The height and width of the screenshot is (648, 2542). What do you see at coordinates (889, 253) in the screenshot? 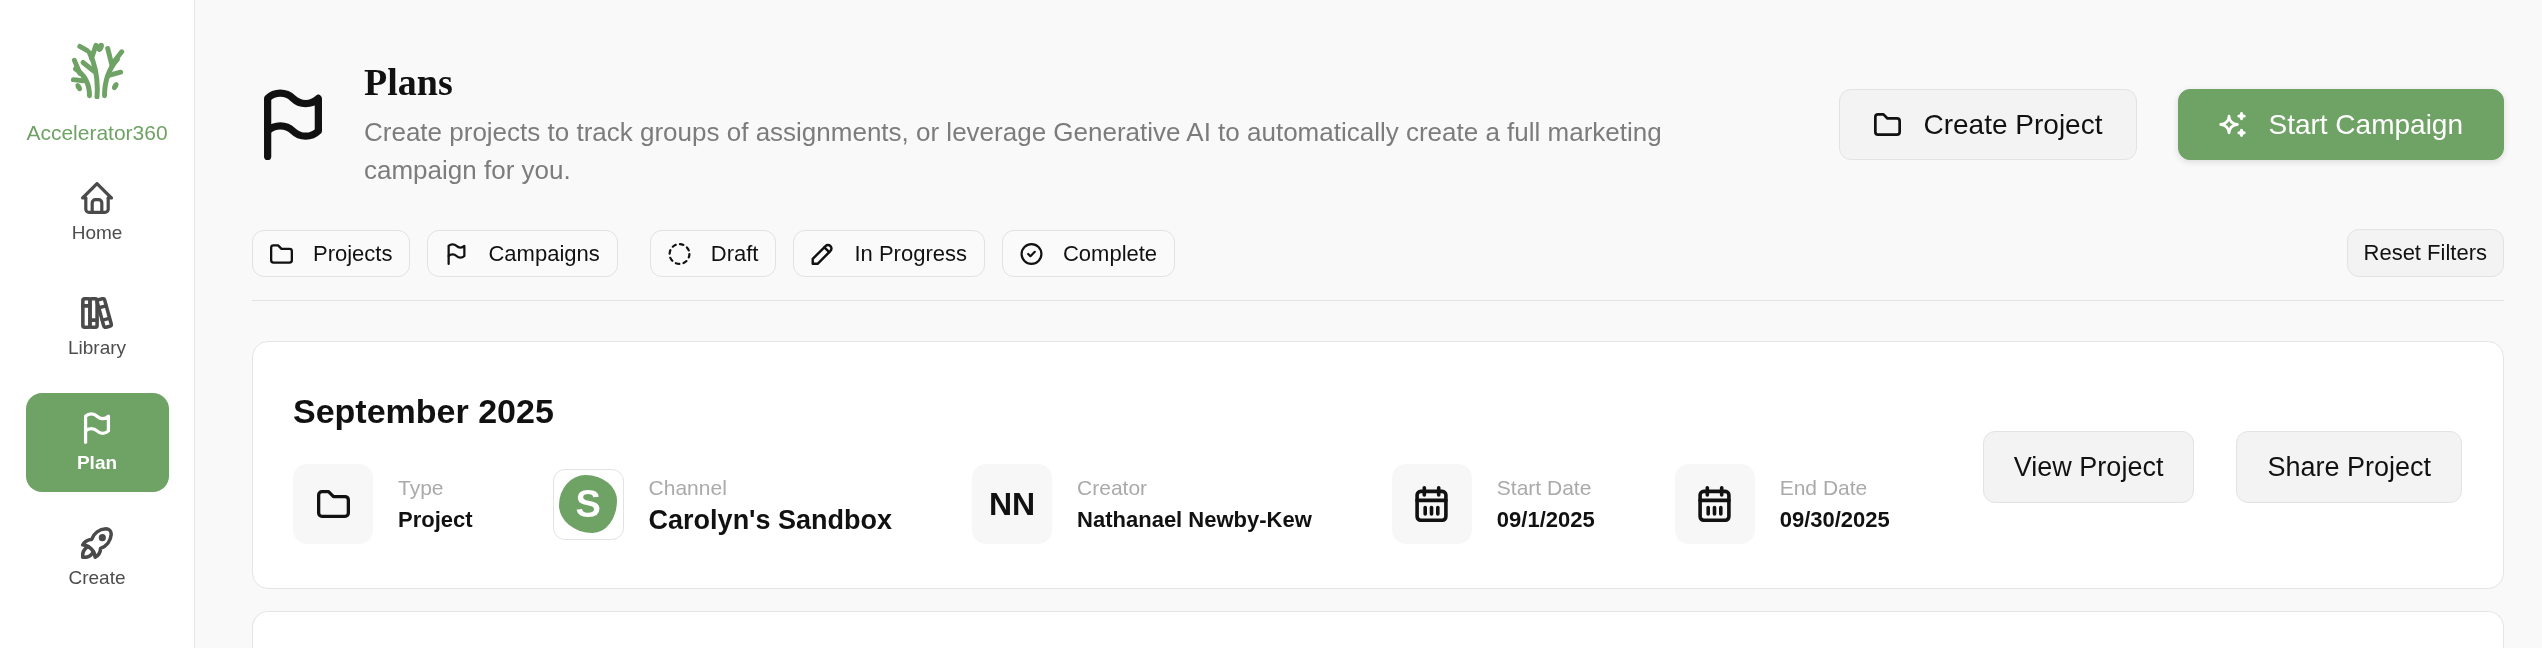
I see `filter-chip: In Progress` at bounding box center [889, 253].